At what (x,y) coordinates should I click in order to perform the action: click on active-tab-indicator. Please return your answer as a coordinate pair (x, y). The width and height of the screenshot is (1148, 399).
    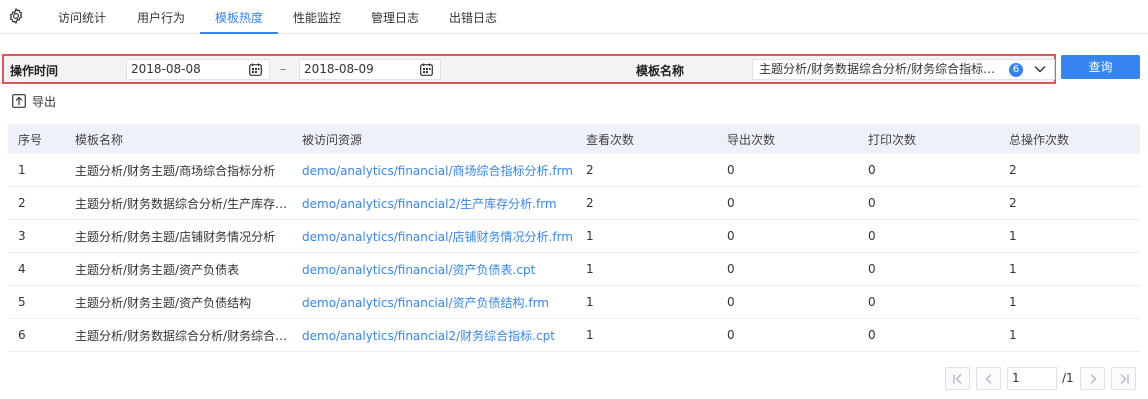
    Looking at the image, I should click on (239, 33).